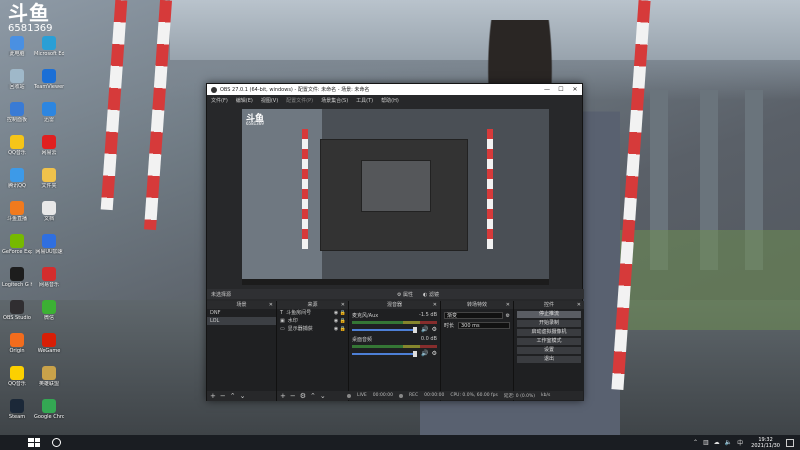  What do you see at coordinates (717, 442) in the screenshot?
I see `cloud-icon: ☁` at bounding box center [717, 442].